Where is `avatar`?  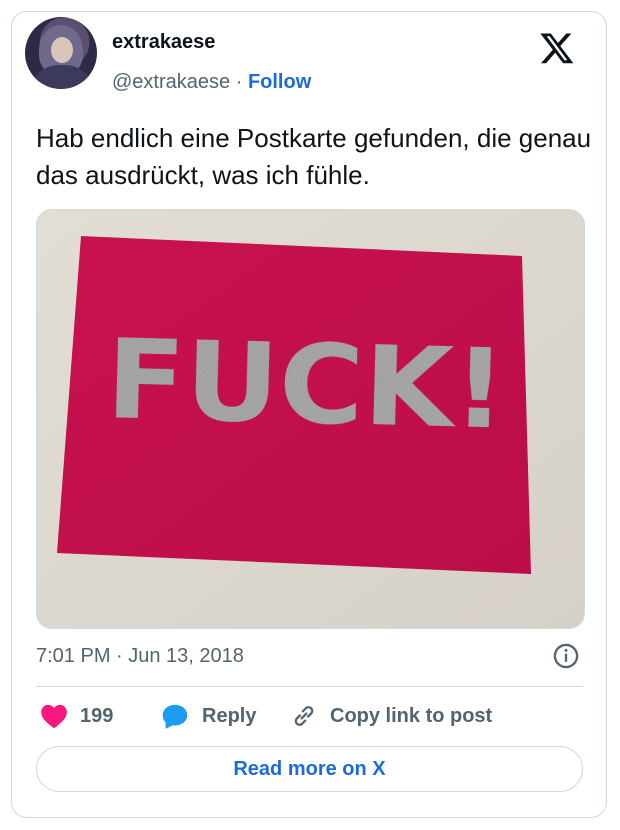 avatar is located at coordinates (61, 53).